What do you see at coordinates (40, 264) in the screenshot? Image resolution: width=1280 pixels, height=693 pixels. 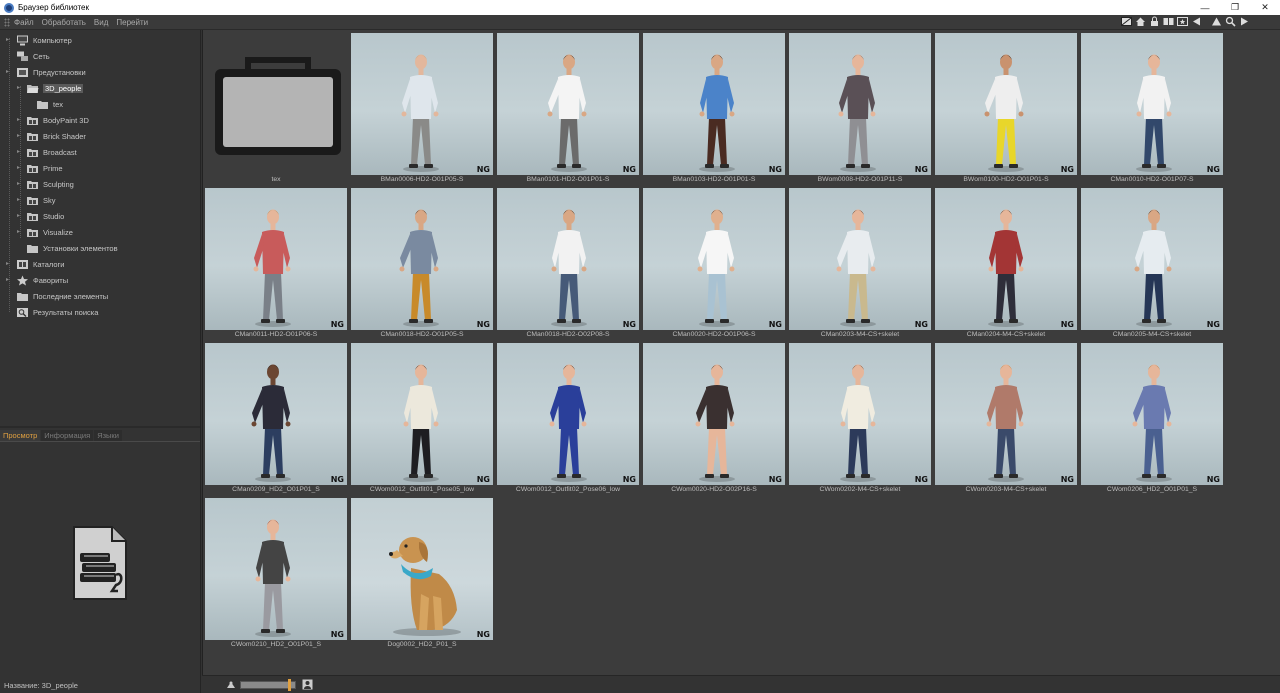 I see `tree-item-14: Каталоги` at bounding box center [40, 264].